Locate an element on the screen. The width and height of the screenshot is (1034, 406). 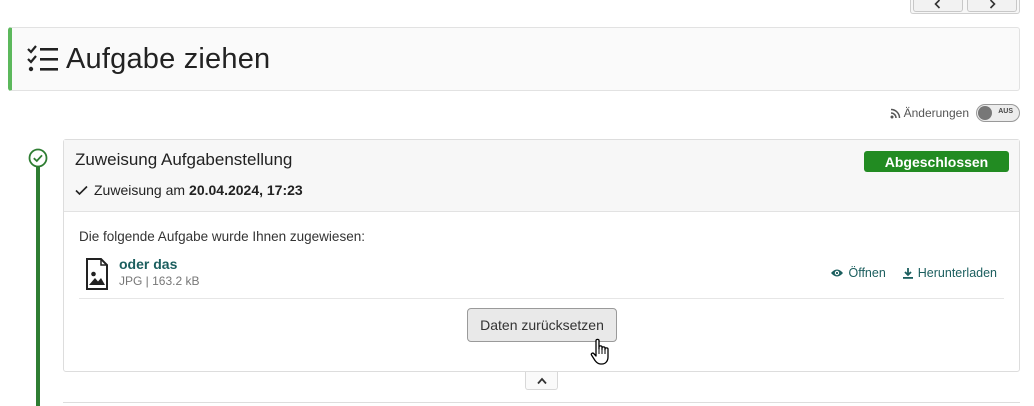
chevron-left-icon is located at coordinates (937, 4).